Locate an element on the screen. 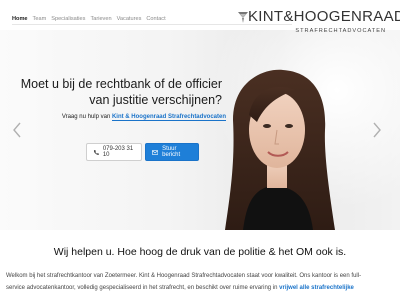  send-message-button: Stuur bericht is located at coordinates (172, 152).